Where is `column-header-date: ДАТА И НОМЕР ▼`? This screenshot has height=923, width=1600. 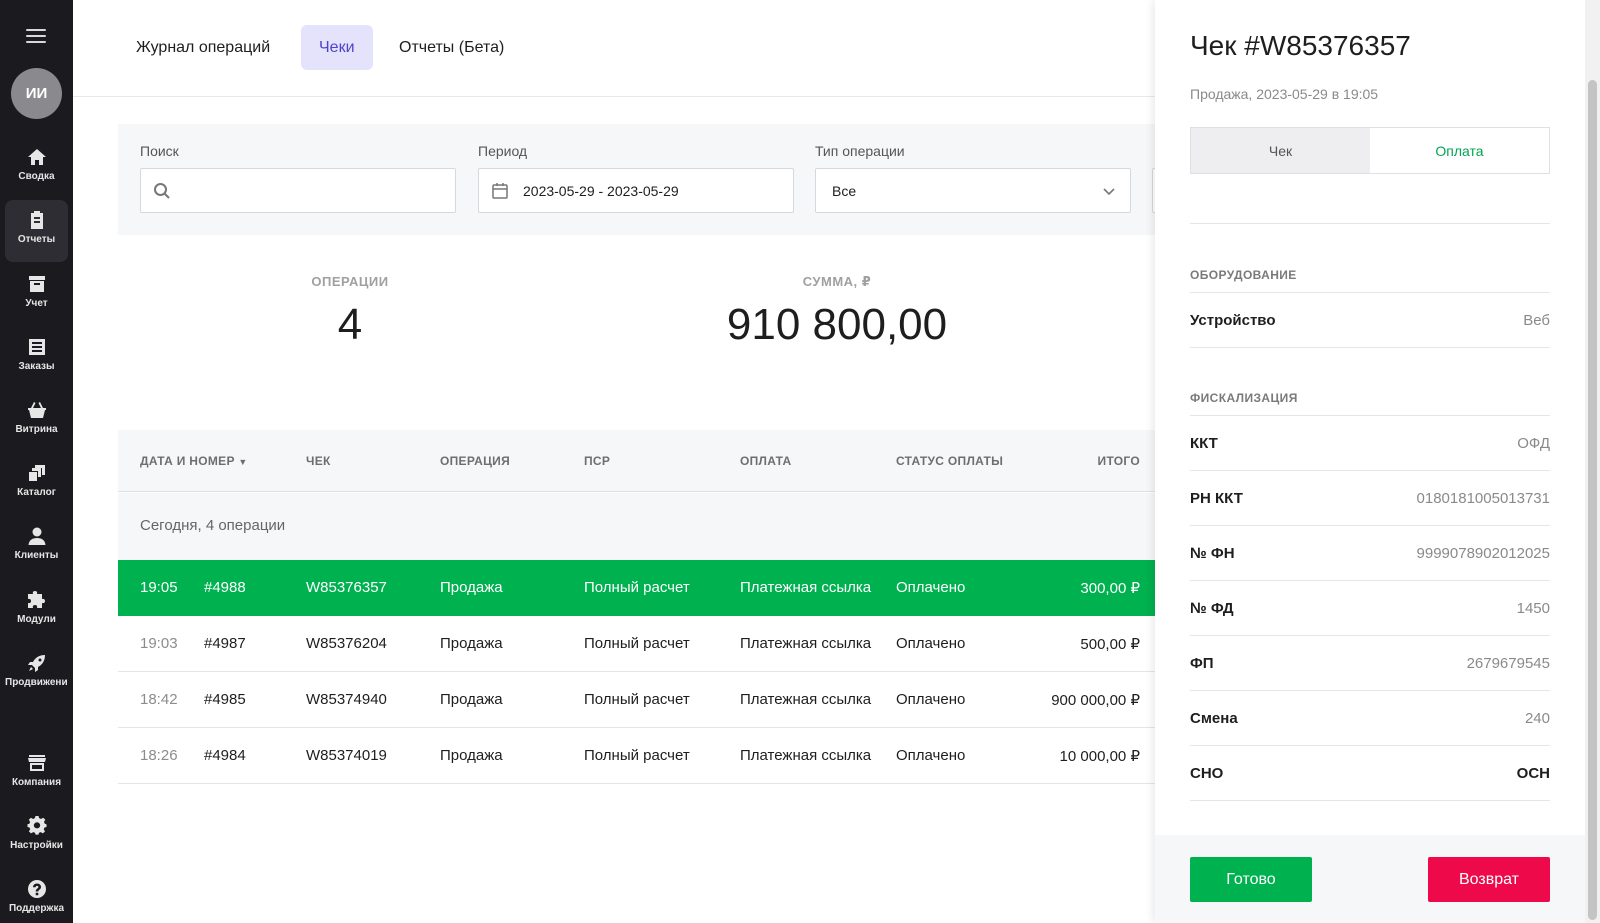
column-header-date: ДАТА И НОМЕР ▼ is located at coordinates (194, 461).